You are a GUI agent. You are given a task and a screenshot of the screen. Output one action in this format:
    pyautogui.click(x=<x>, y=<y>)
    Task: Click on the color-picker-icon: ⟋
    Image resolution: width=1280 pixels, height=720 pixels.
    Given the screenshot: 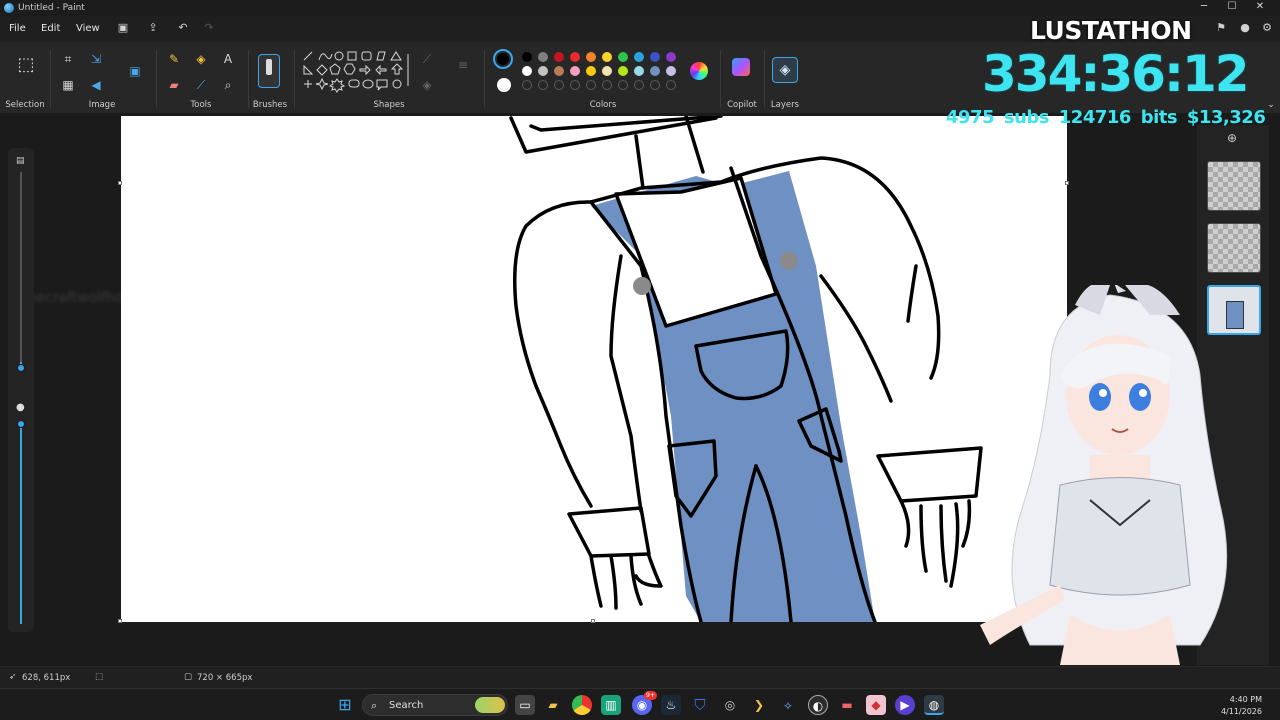 What is the action you would take?
    pyautogui.click(x=201, y=85)
    